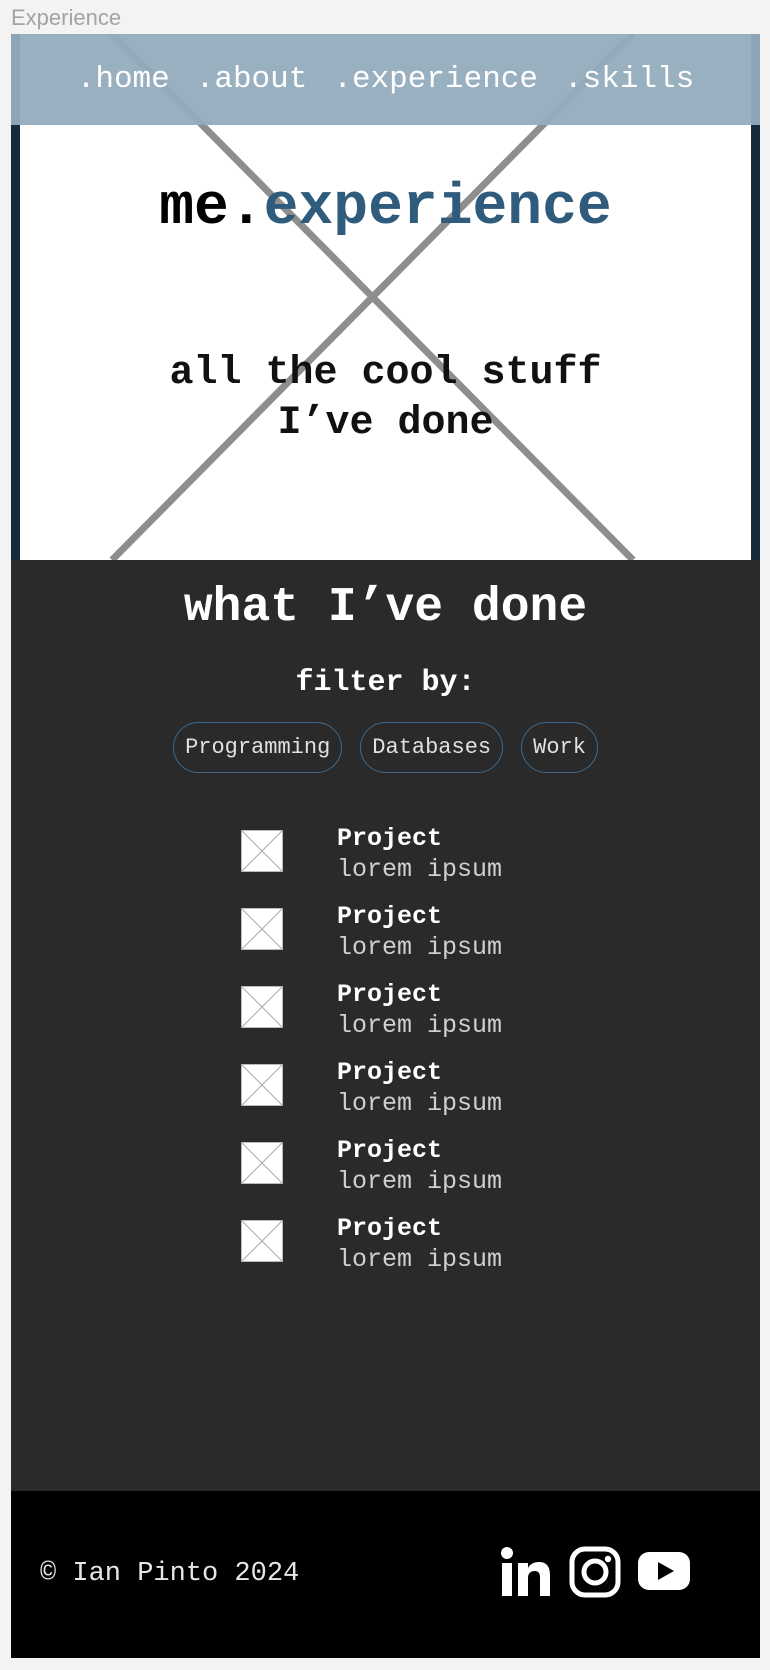 The image size is (770, 1670). I want to click on filter-databases-button: Databases, so click(432, 747).